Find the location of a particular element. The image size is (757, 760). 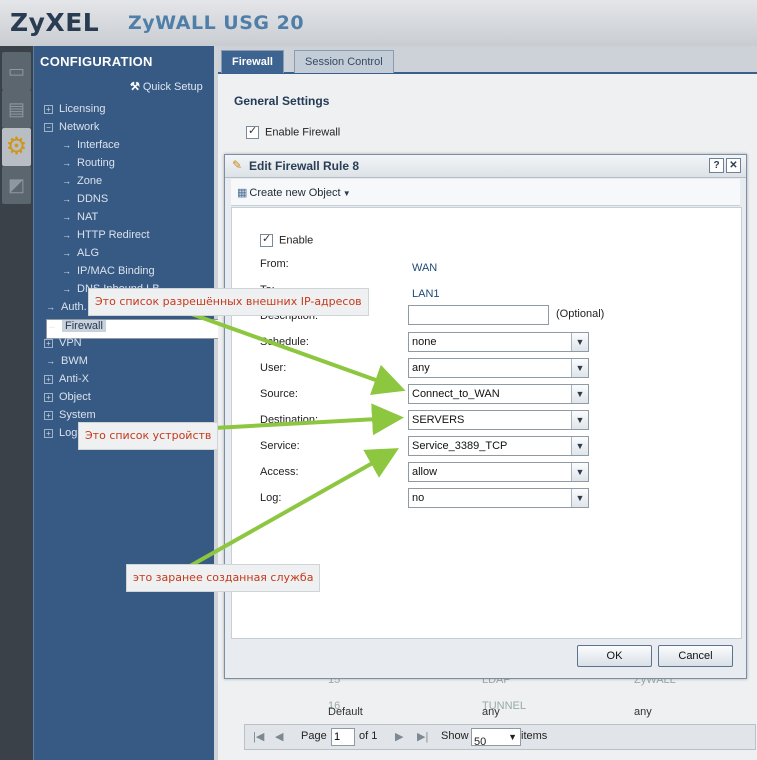

access-select: allow ▼ is located at coordinates (498, 472).